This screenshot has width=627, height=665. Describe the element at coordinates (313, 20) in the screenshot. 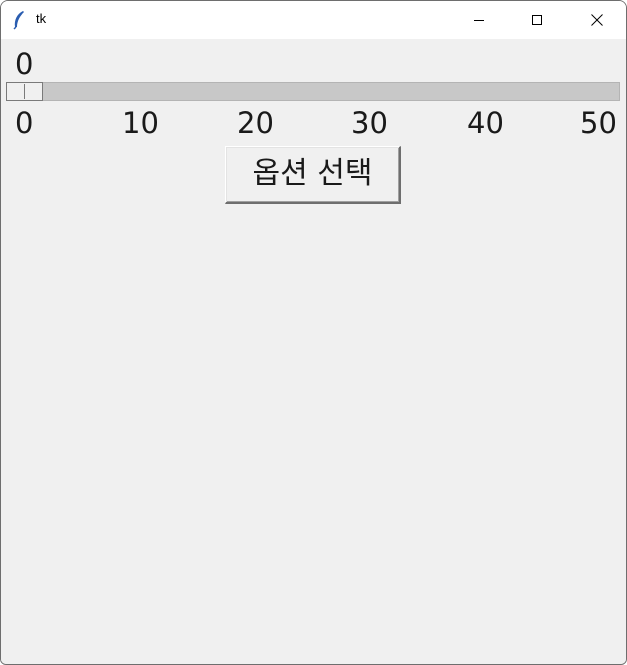

I see `title-bar: tk` at that location.